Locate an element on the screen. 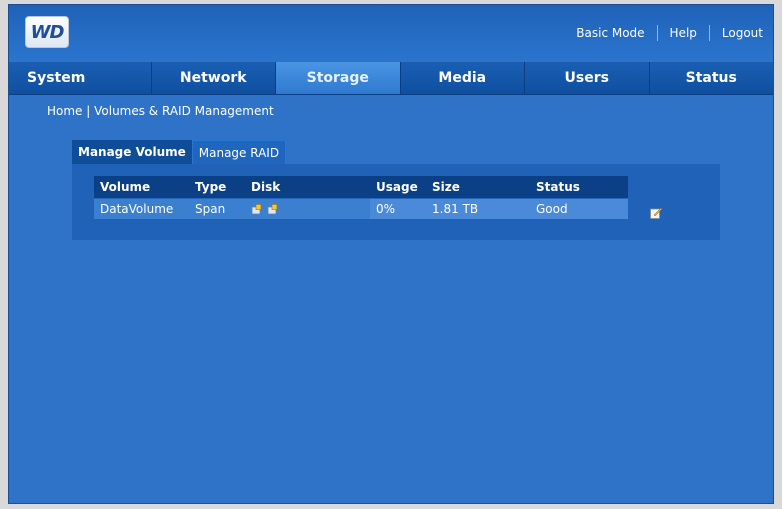 This screenshot has height=509, width=782. table-header-row: Volume Type Disk Usage Size Status is located at coordinates (361, 187).